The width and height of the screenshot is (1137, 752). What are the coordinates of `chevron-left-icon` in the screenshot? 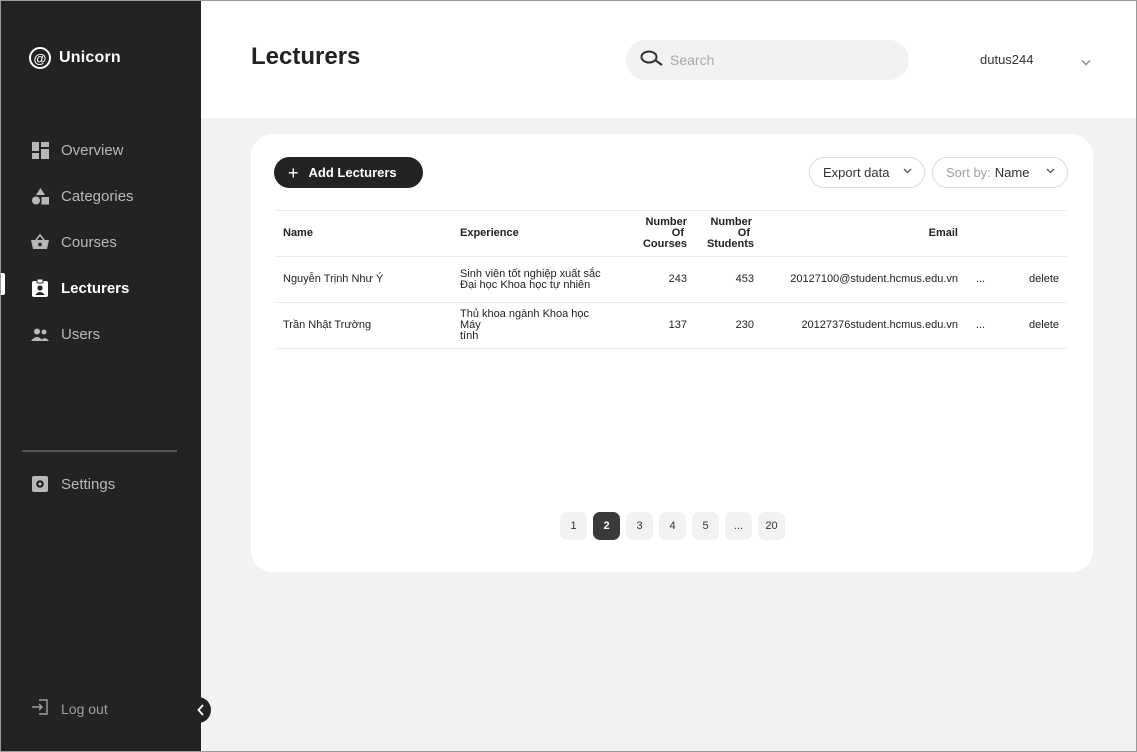 It's located at (200, 710).